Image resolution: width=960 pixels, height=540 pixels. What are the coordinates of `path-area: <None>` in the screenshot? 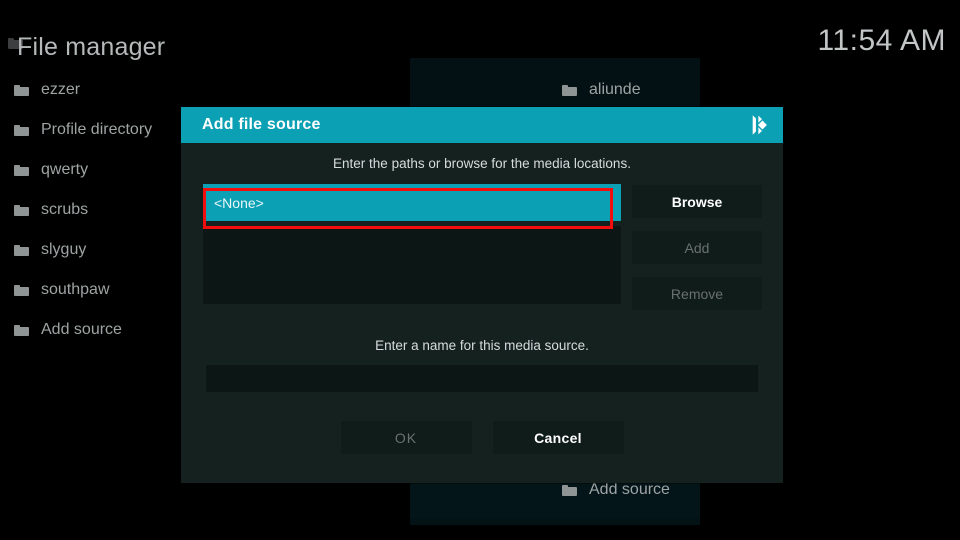 It's located at (412, 244).